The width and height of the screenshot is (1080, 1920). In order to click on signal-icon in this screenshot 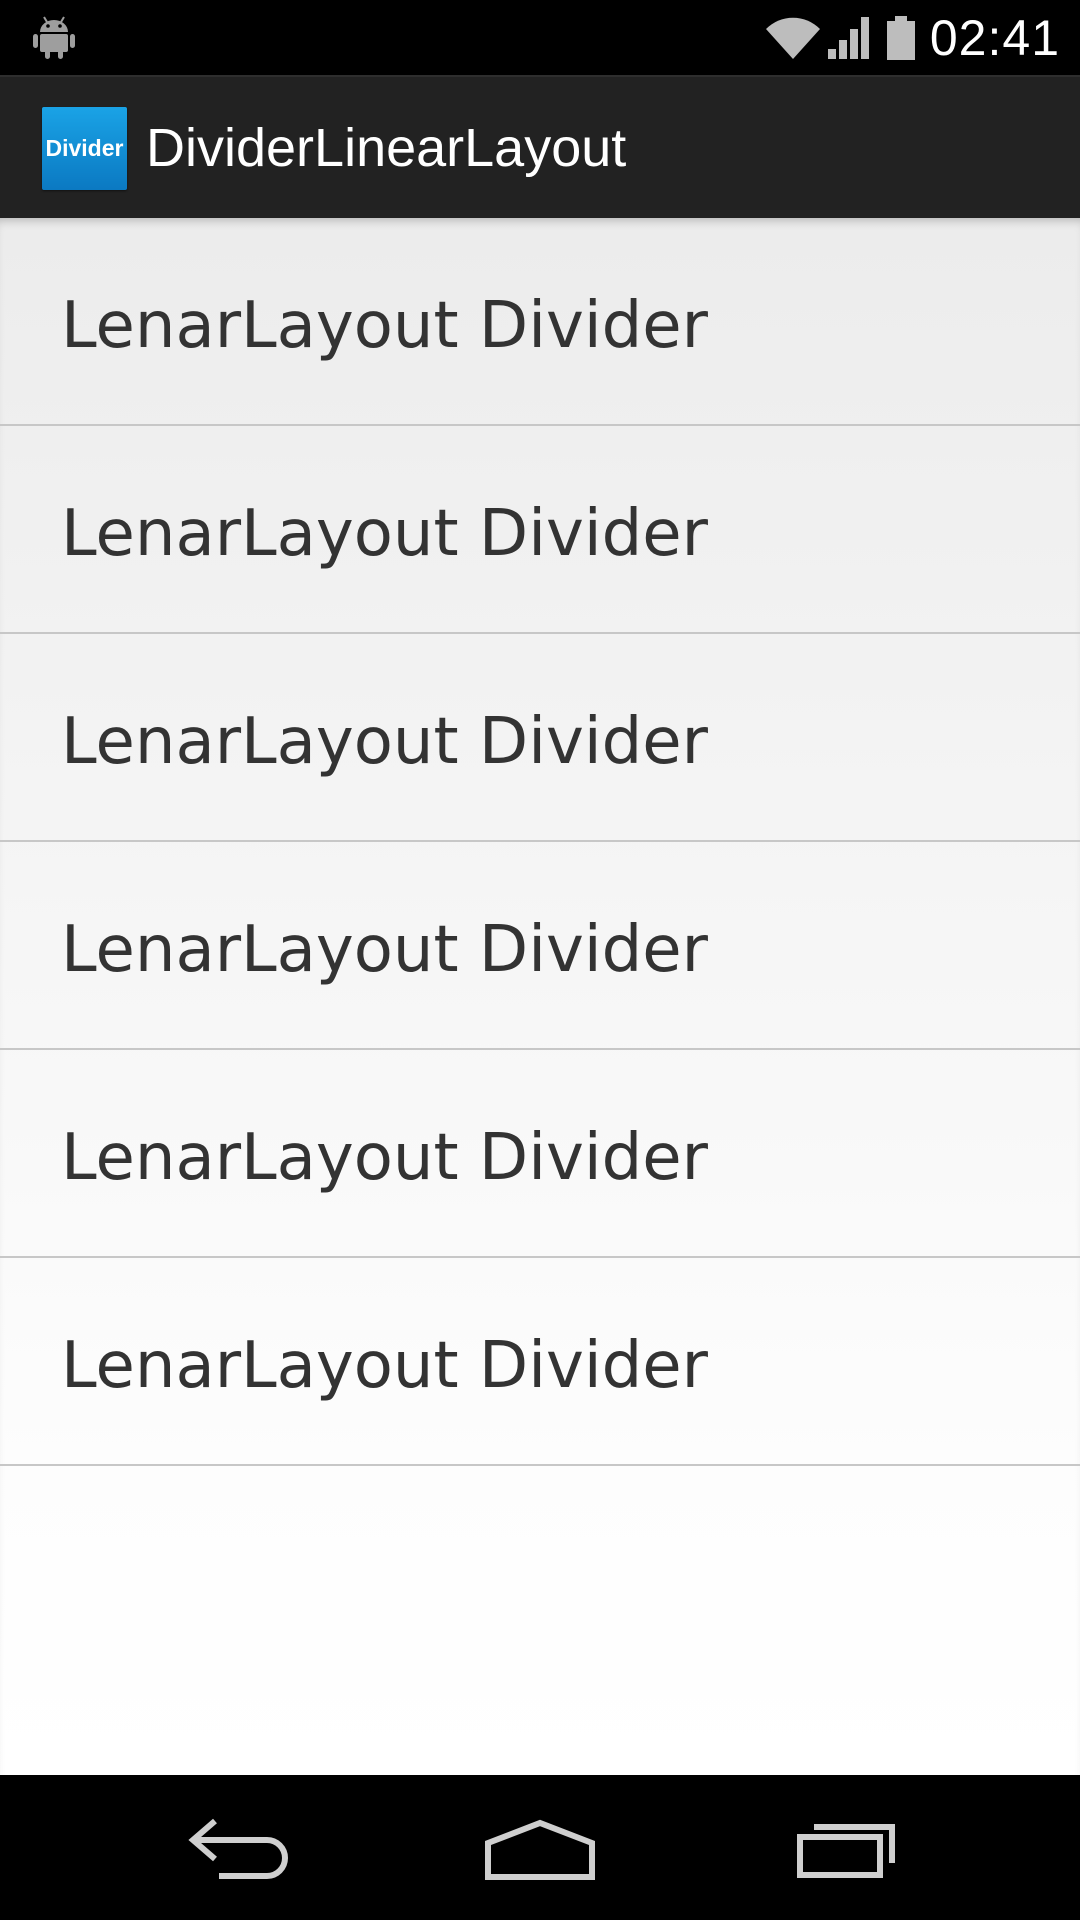, I will do `click(848, 37)`.